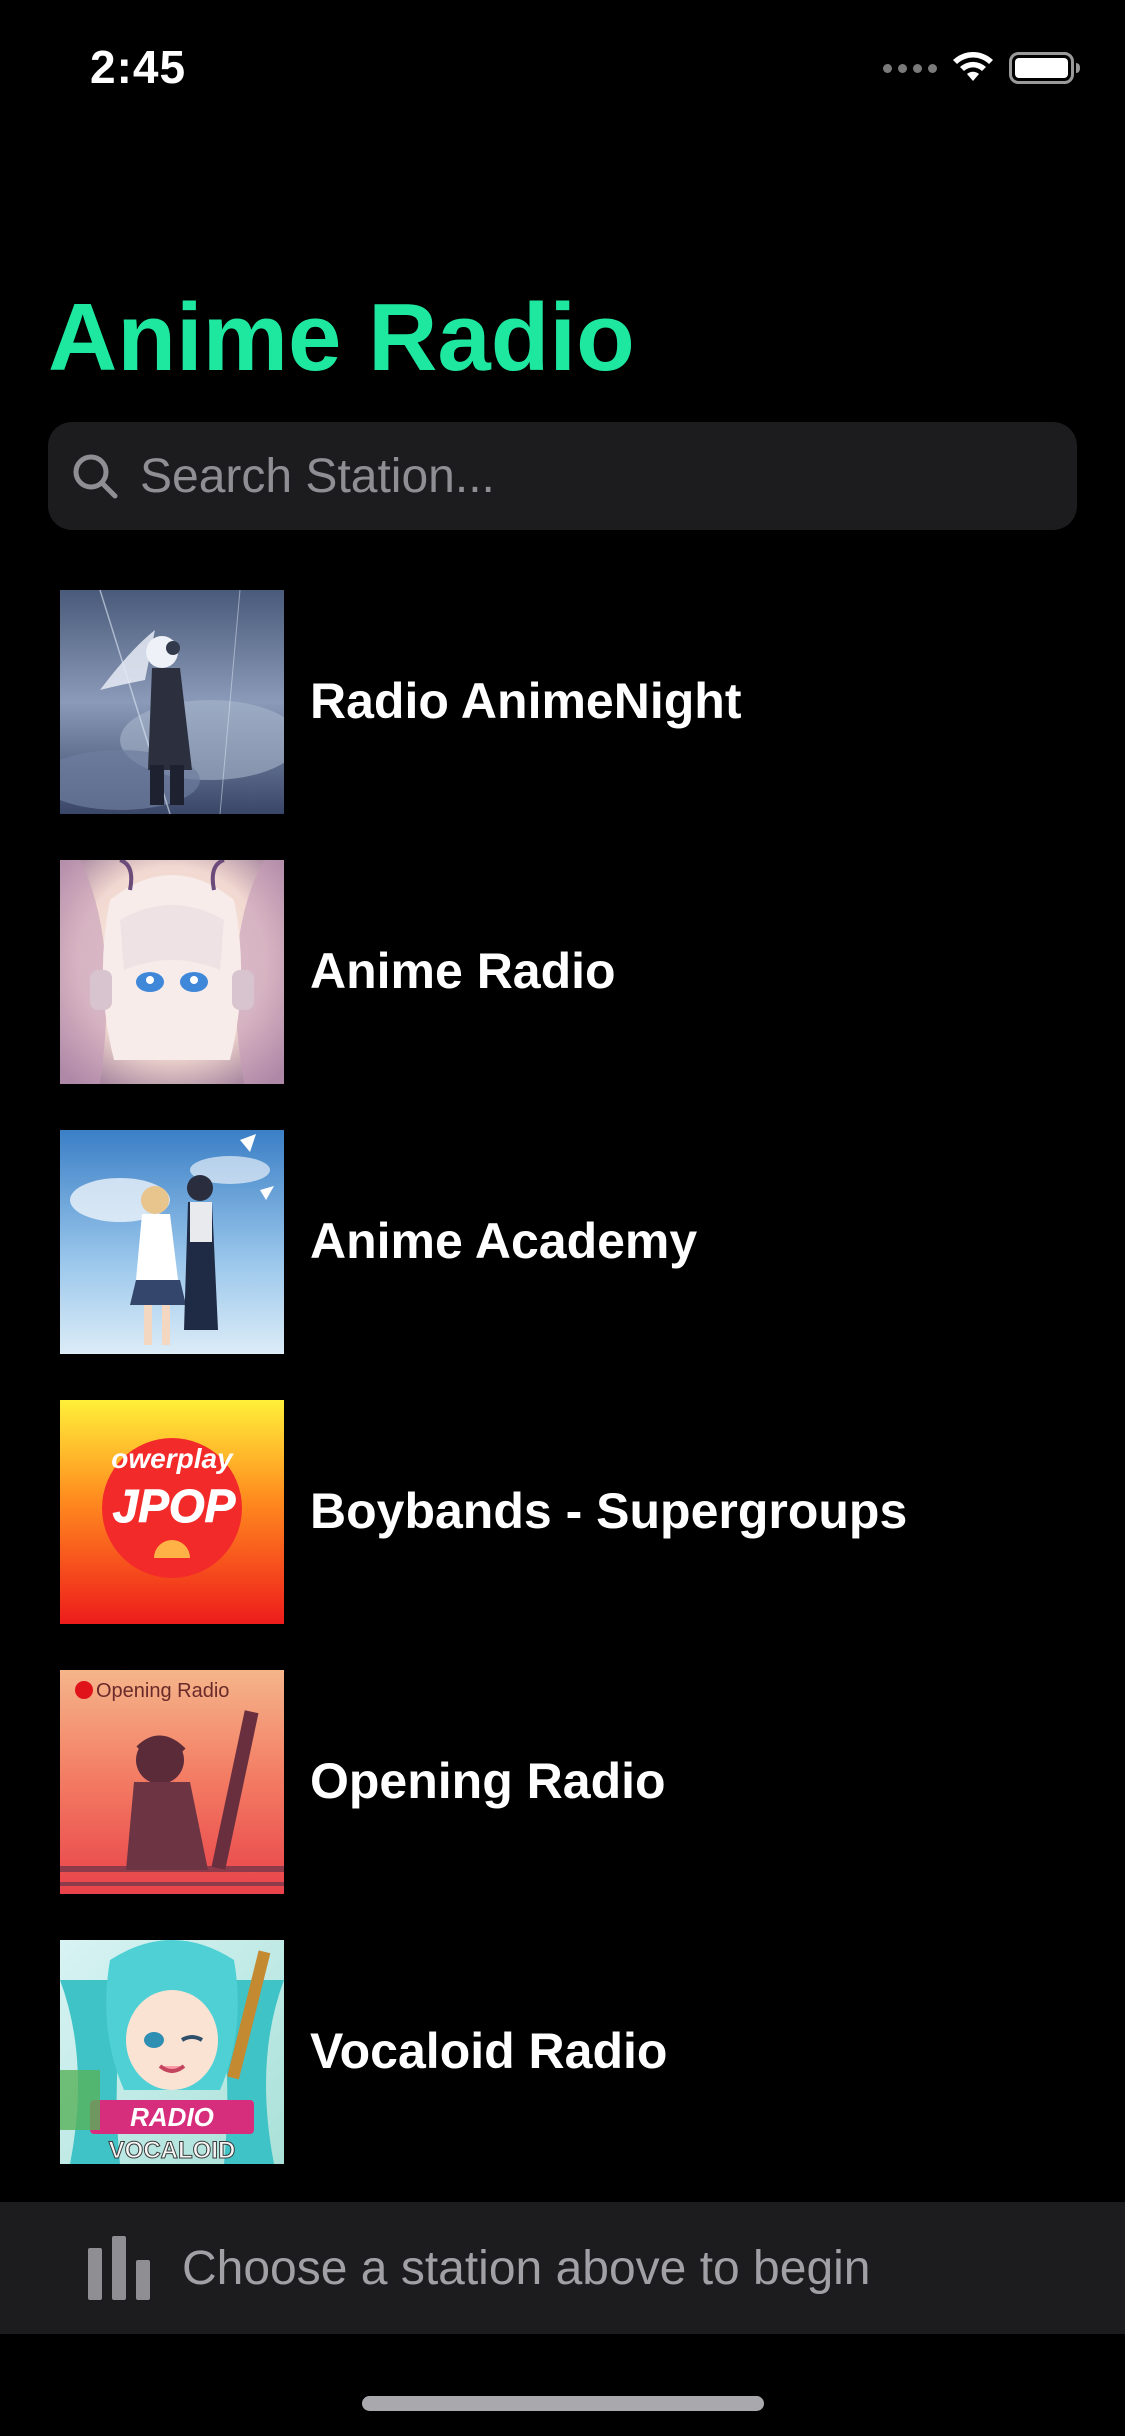 The image size is (1125, 2436). I want to click on station-row: Anime Academy, so click(562, 1241).